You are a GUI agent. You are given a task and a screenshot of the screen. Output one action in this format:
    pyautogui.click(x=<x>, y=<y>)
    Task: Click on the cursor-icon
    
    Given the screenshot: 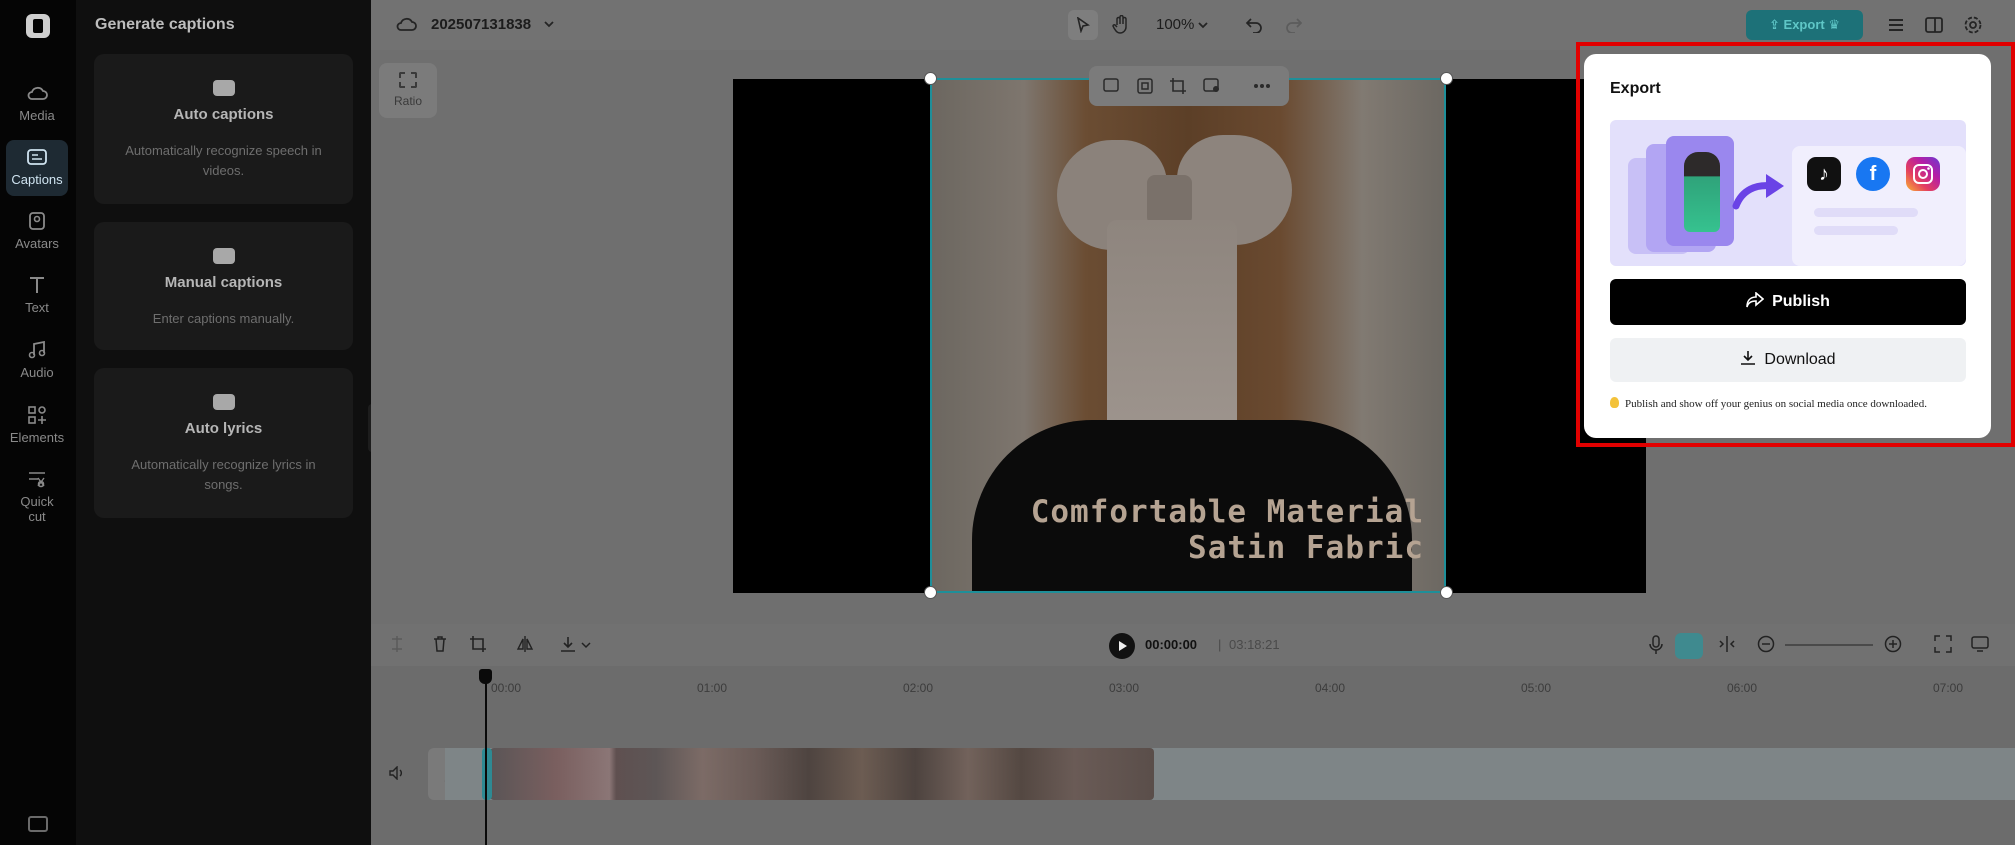 What is the action you would take?
    pyautogui.click(x=1083, y=25)
    